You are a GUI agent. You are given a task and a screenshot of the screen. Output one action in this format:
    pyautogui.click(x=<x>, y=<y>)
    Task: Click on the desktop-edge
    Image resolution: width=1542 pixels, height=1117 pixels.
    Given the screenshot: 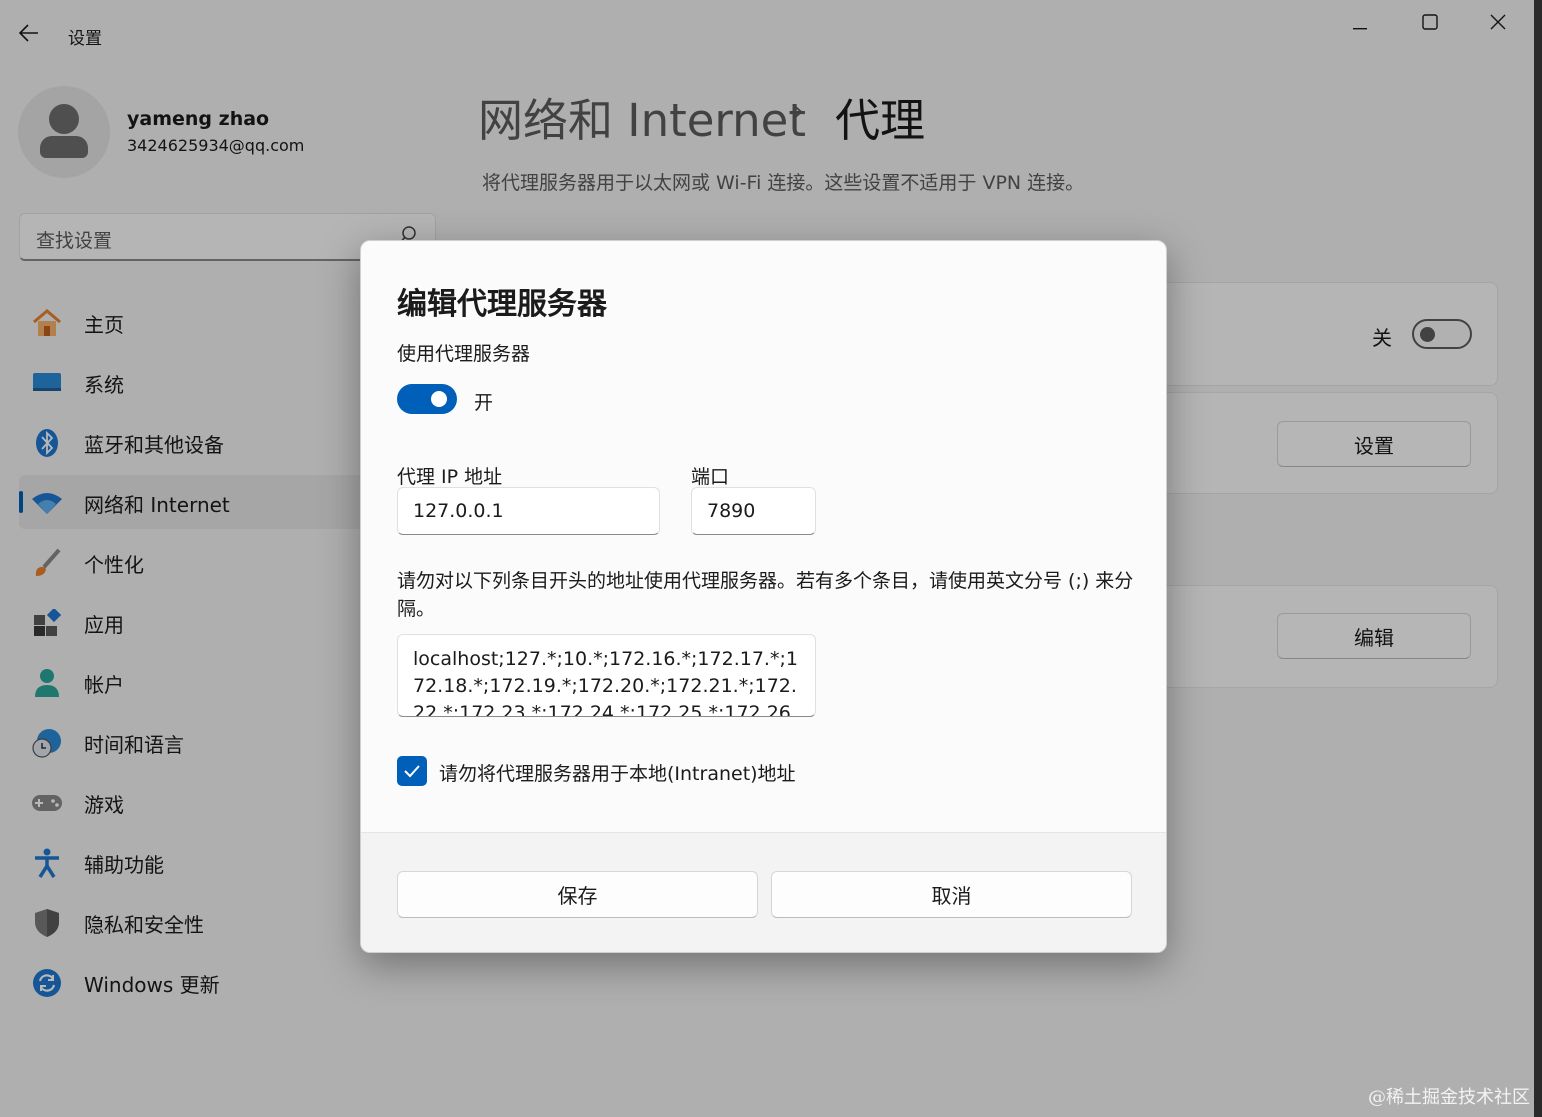 What is the action you would take?
    pyautogui.click(x=1538, y=558)
    